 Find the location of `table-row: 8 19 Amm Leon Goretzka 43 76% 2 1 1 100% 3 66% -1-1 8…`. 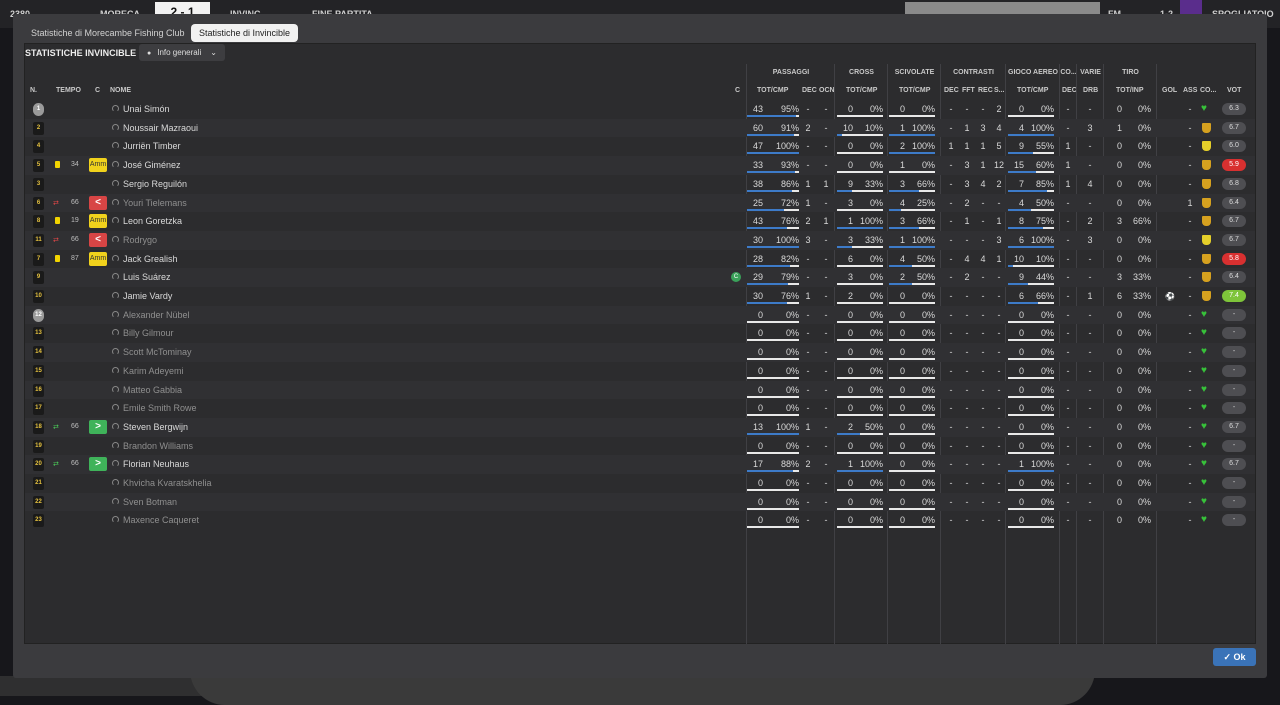

table-row: 8 19 Amm Leon Goretzka 43 76% 2 1 1 100% 3 66% -1-1 8… is located at coordinates (640, 221).